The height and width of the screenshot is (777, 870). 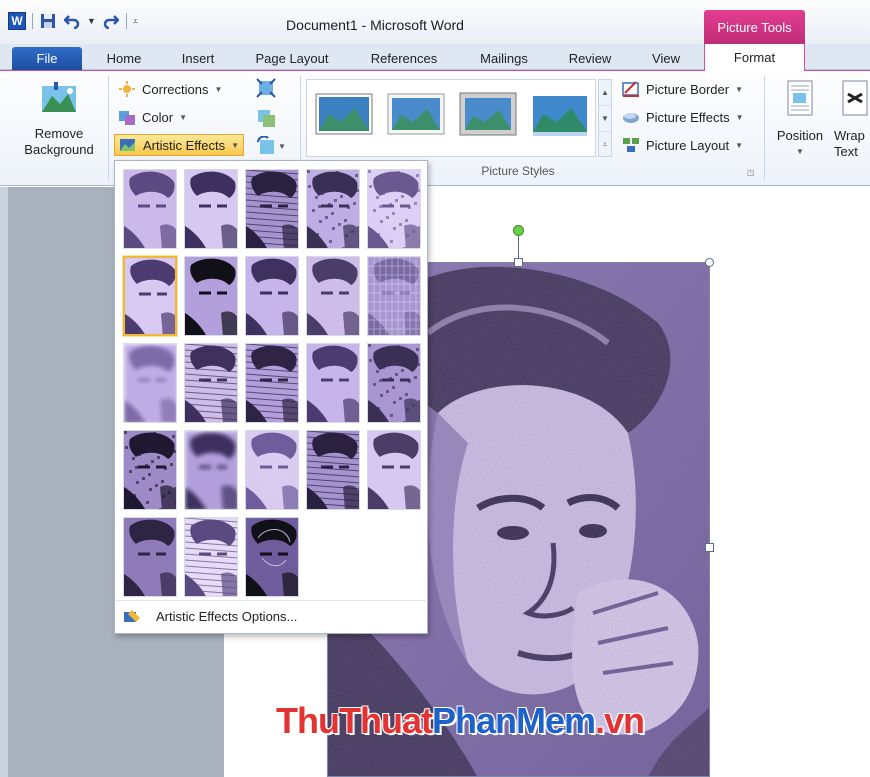 I want to click on rotation-handle, so click(x=518, y=230).